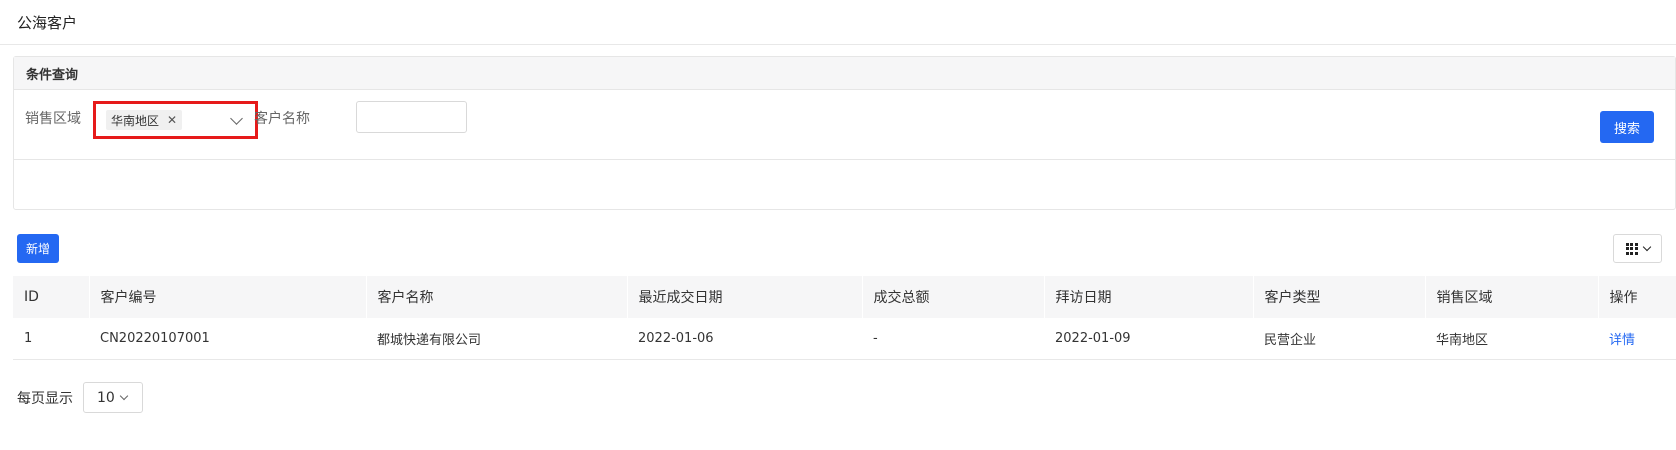  What do you see at coordinates (1622, 340) in the screenshot?
I see `detail-link: 详情` at bounding box center [1622, 340].